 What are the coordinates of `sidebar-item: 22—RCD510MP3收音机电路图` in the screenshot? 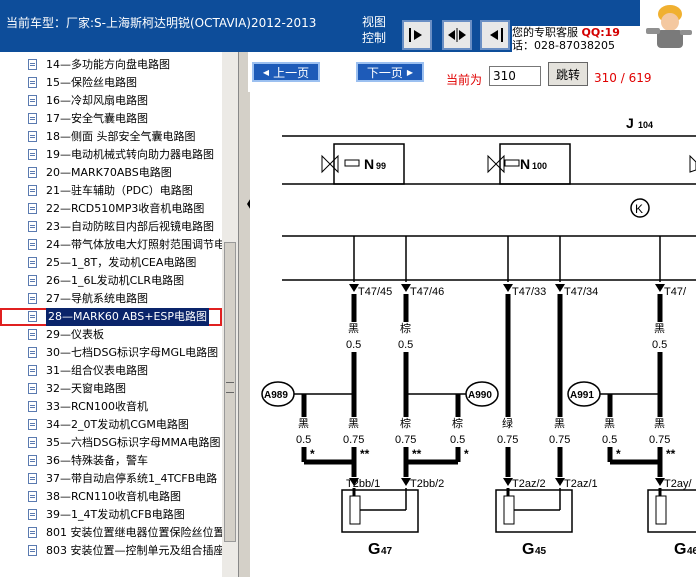 It's located at (111, 209).